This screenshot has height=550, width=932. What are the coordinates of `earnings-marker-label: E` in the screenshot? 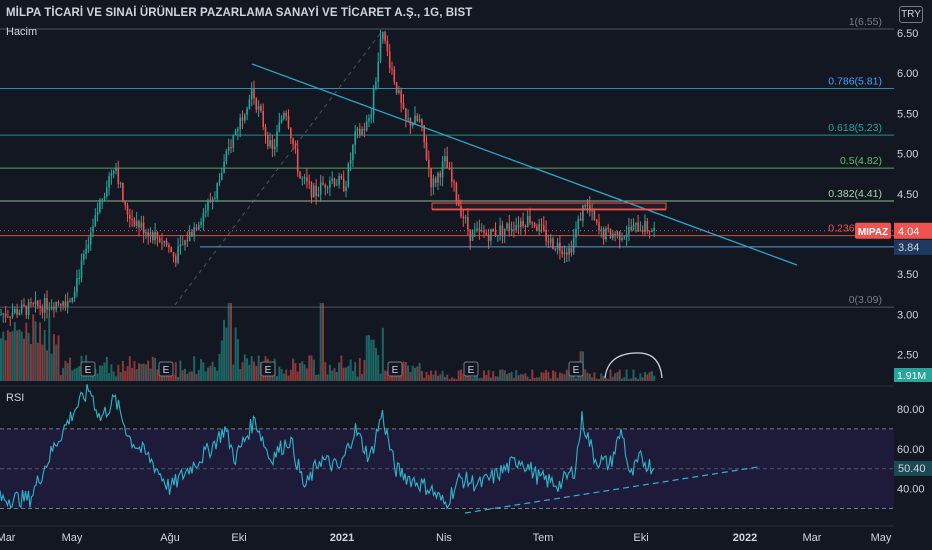 It's located at (395, 370).